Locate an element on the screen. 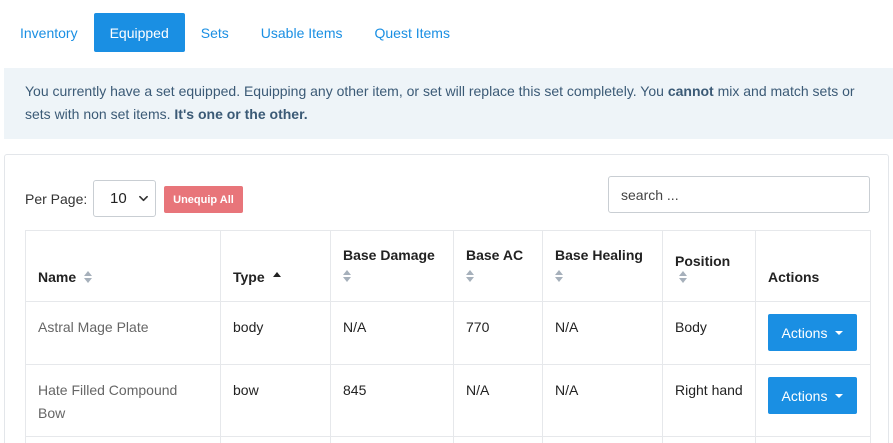 Image resolution: width=893 pixels, height=443 pixels. cell-base-damage: N/A is located at coordinates (392, 333).